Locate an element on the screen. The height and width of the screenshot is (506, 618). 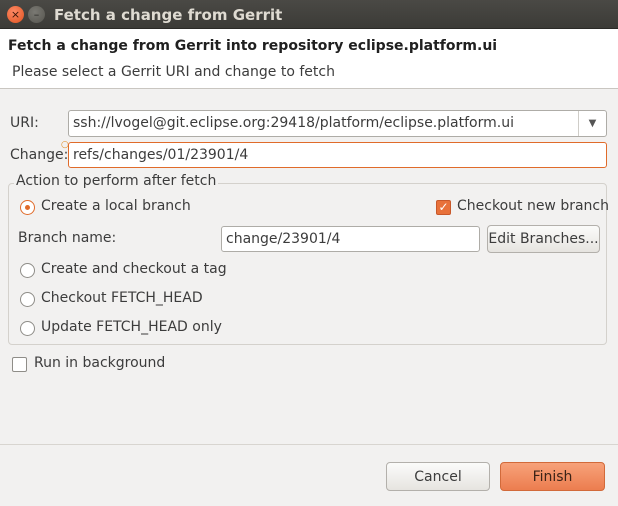
branch-name-input is located at coordinates (350, 239).